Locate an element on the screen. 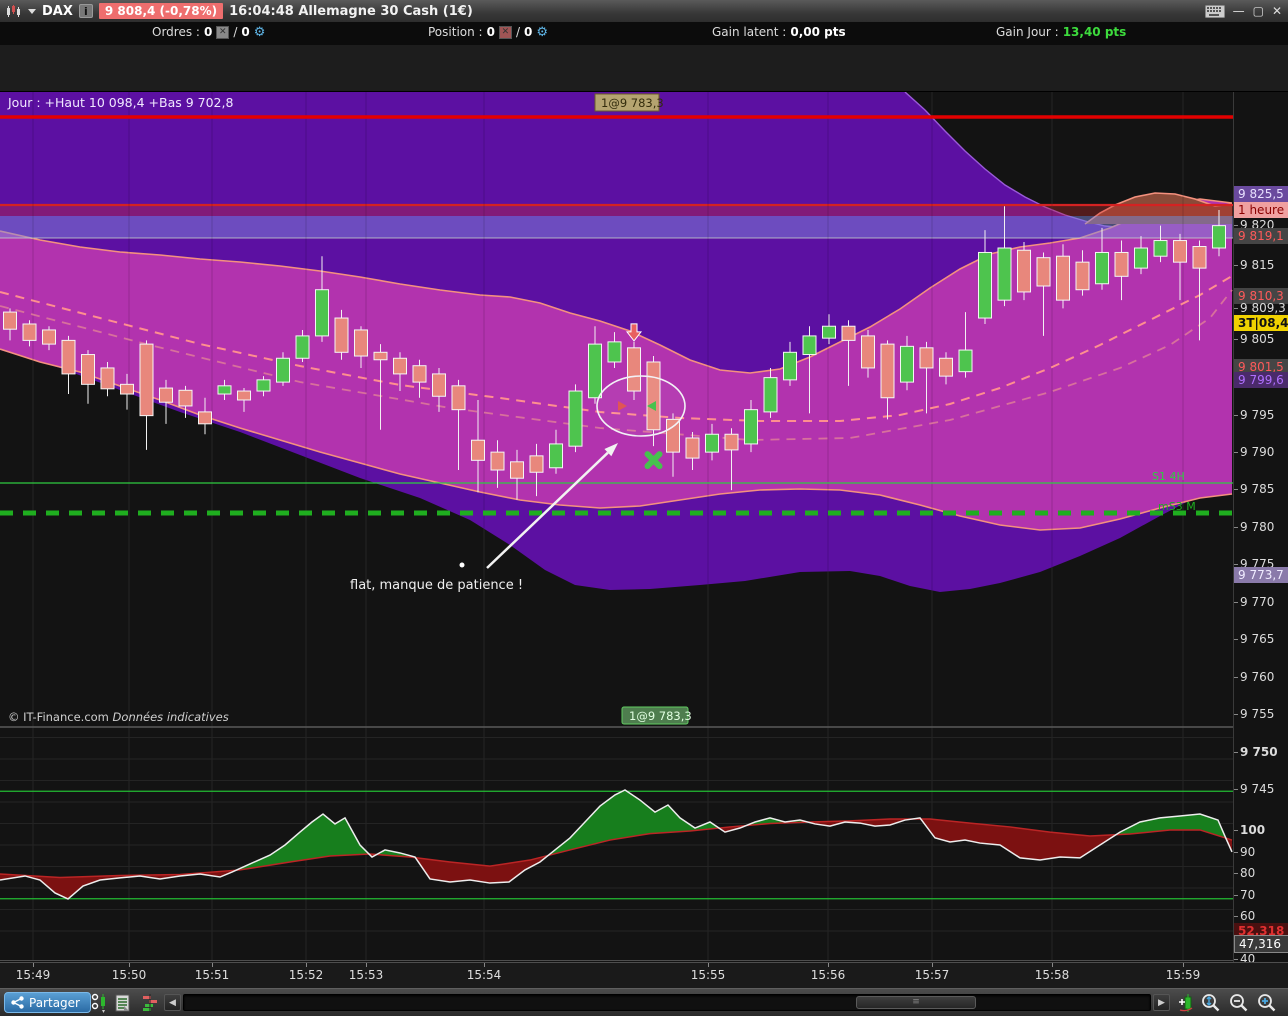  orders-status: Ordres : 0 ✕ / 0 ⚙ is located at coordinates (208, 32).